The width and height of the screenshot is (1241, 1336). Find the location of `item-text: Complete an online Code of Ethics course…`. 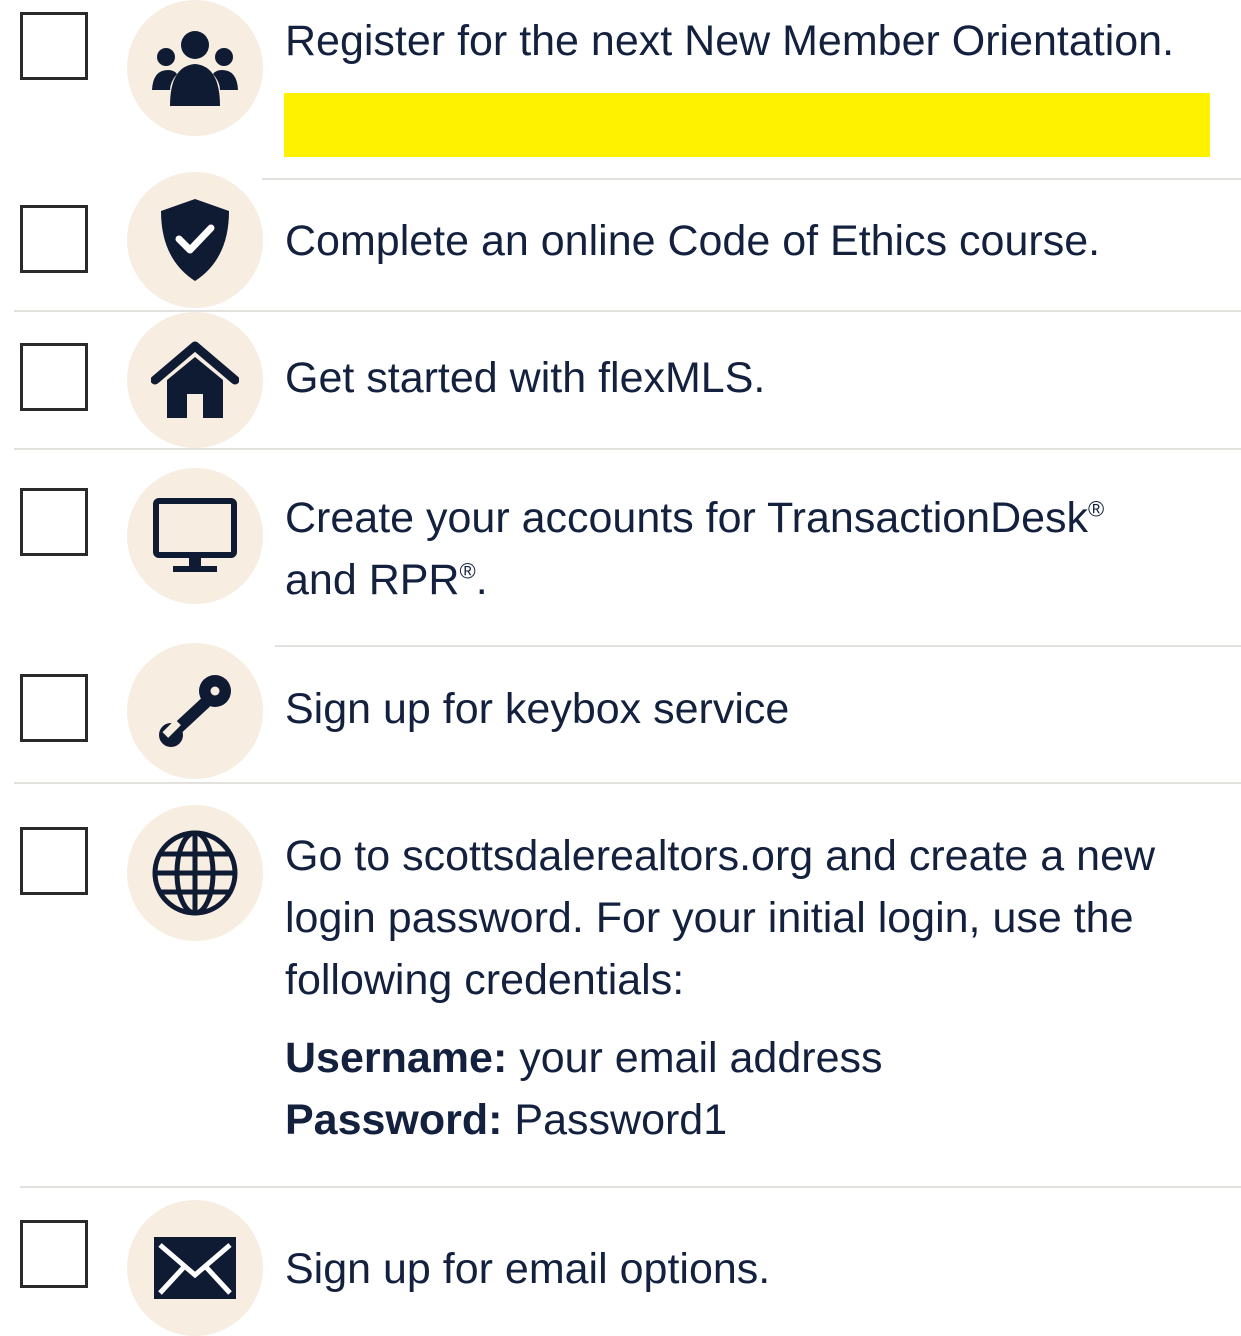

item-text: Complete an online Code of Ethics course… is located at coordinates (693, 241).